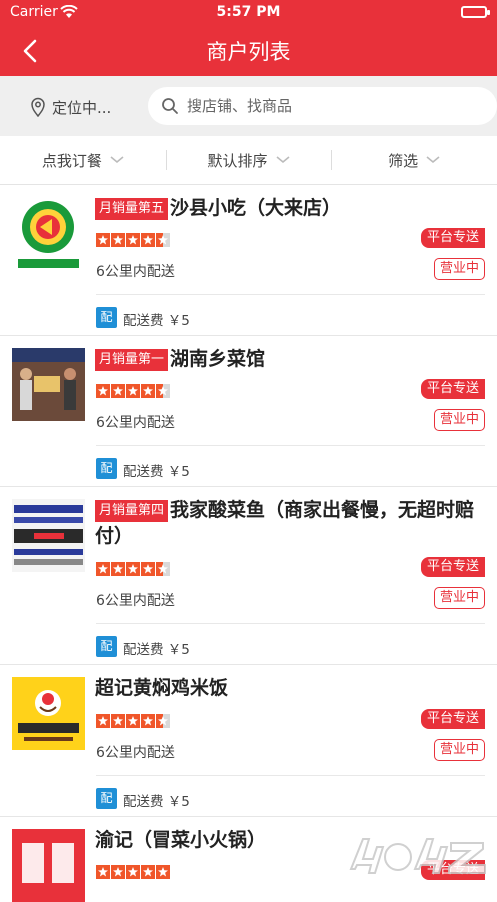  I want to click on status-time: 5:57 PM, so click(248, 12).